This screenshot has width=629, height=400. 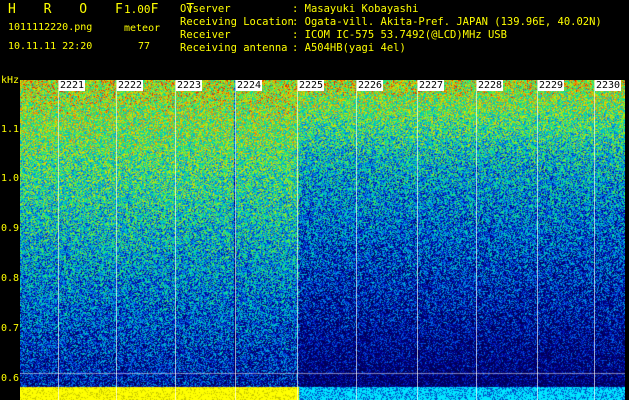 I want to click on time-tick-label: 2226, so click(x=370, y=85).